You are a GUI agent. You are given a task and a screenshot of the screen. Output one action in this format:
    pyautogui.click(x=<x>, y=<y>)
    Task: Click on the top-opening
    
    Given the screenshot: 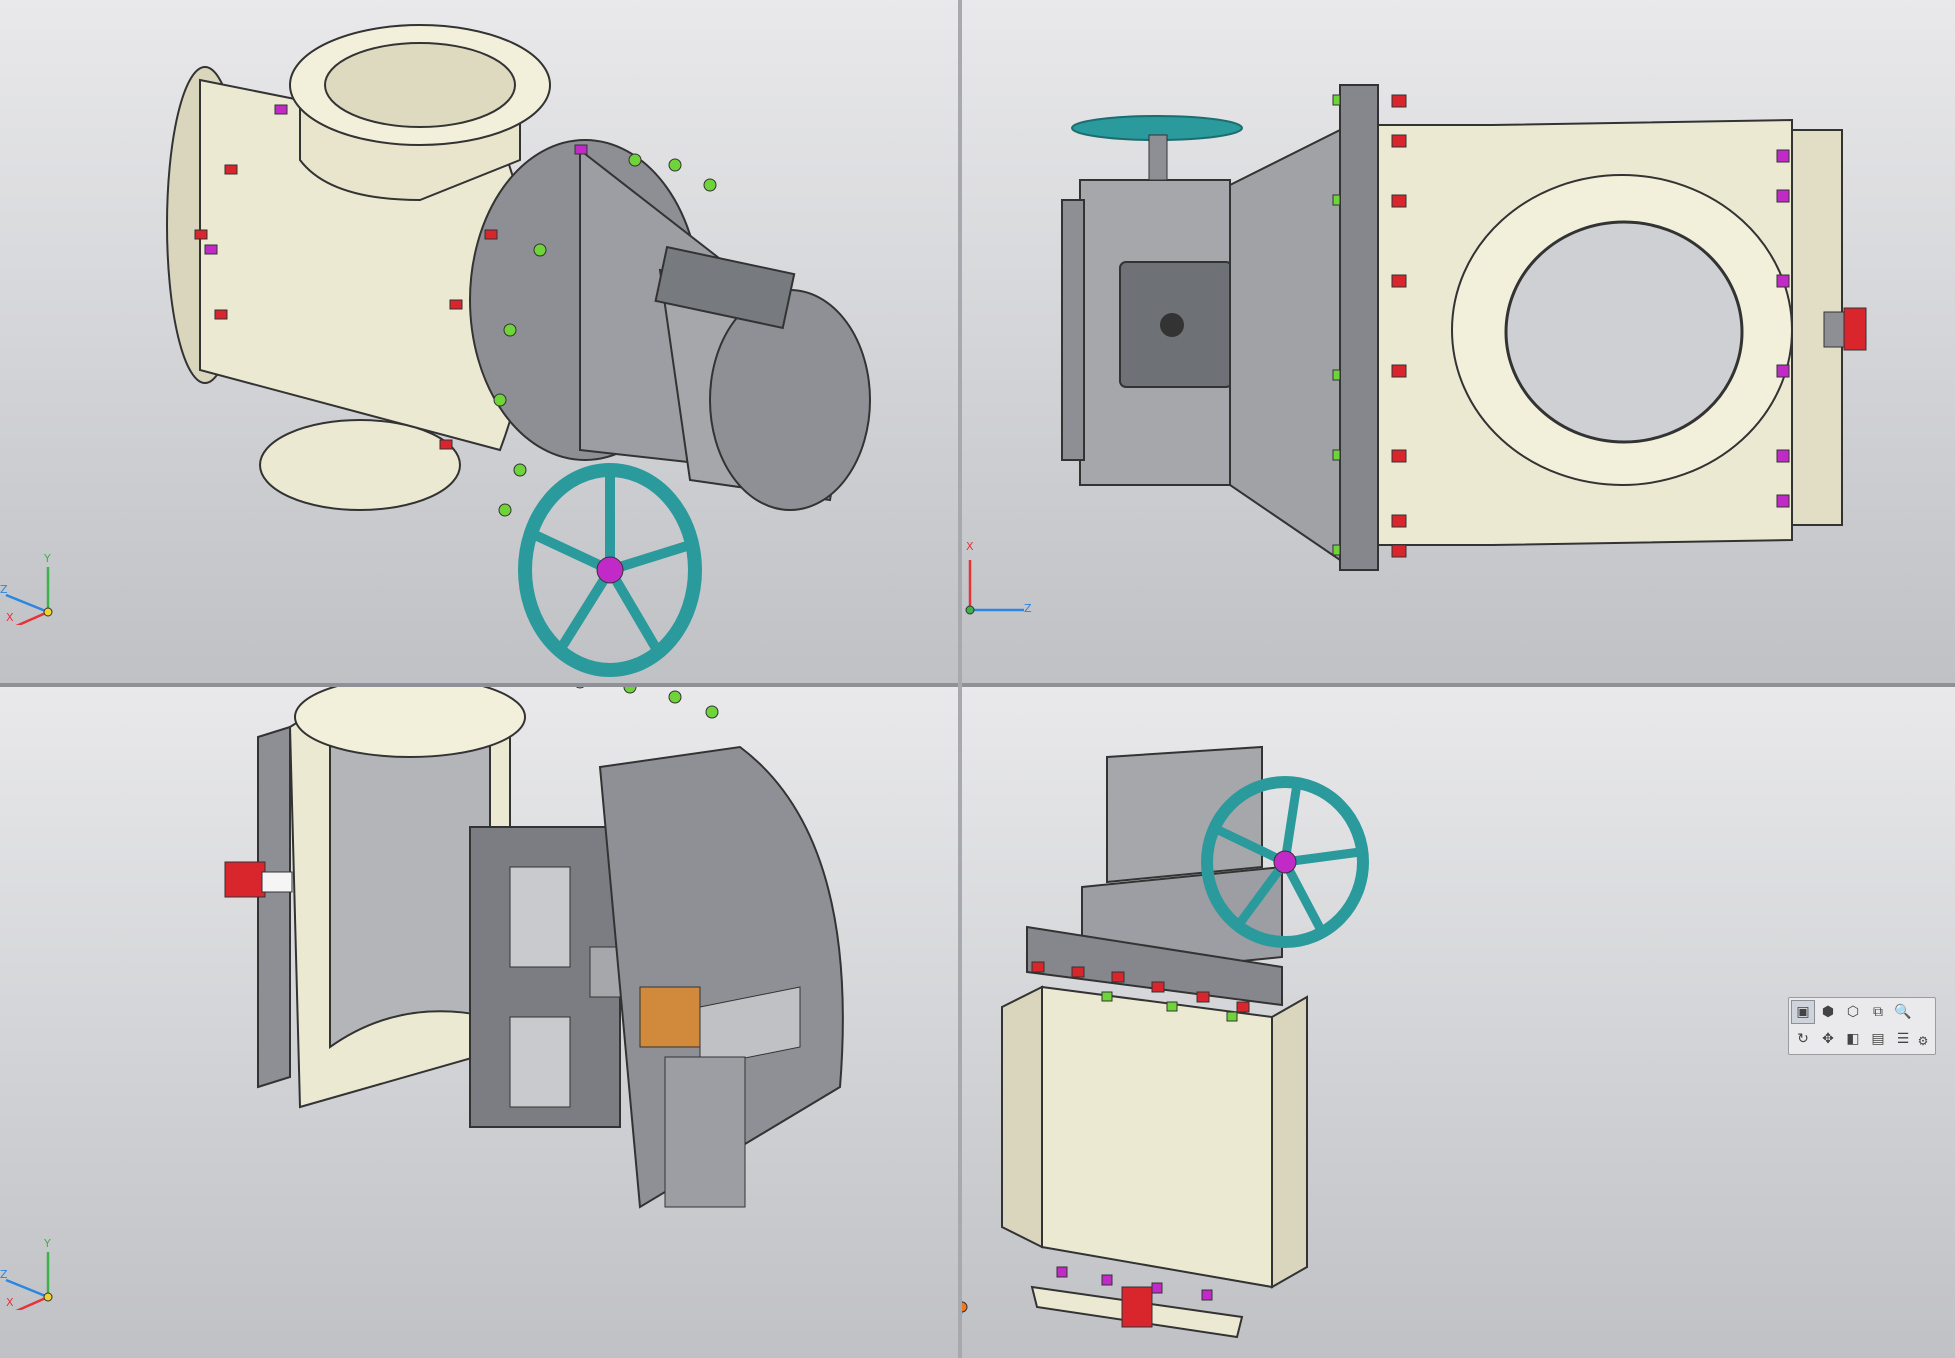 What is the action you would take?
    pyautogui.click(x=420, y=85)
    